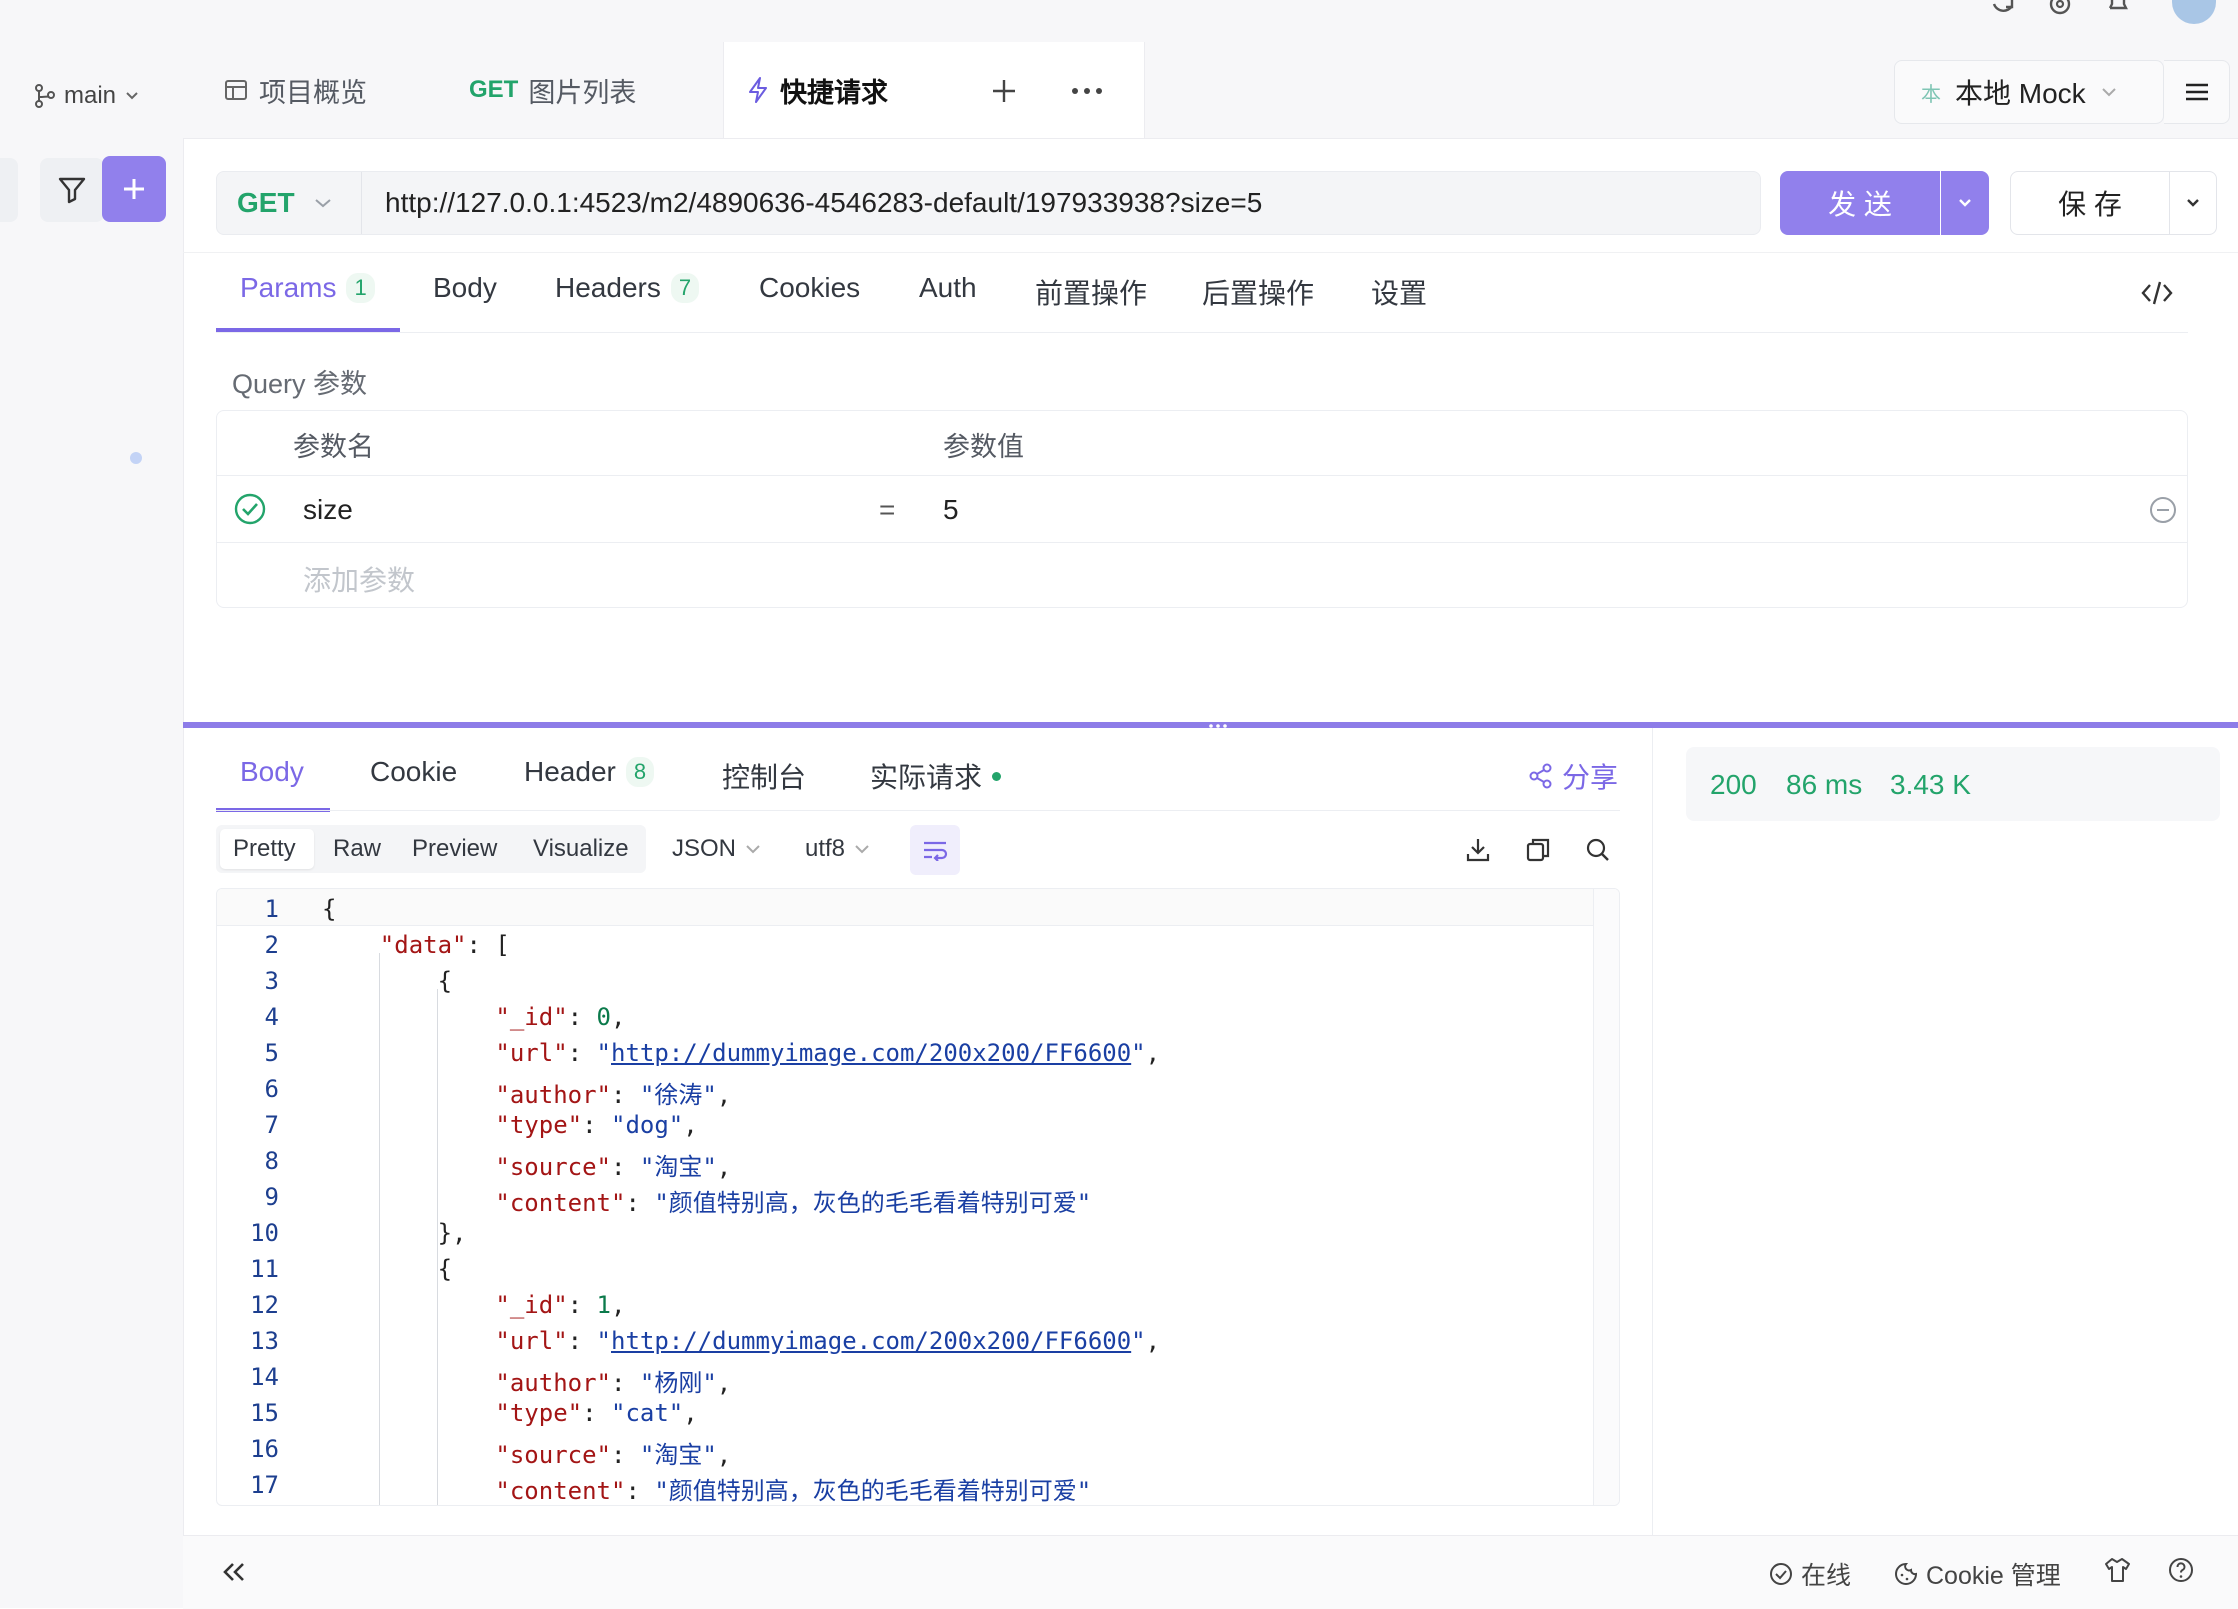  I want to click on indicator-dot, so click(136, 458).